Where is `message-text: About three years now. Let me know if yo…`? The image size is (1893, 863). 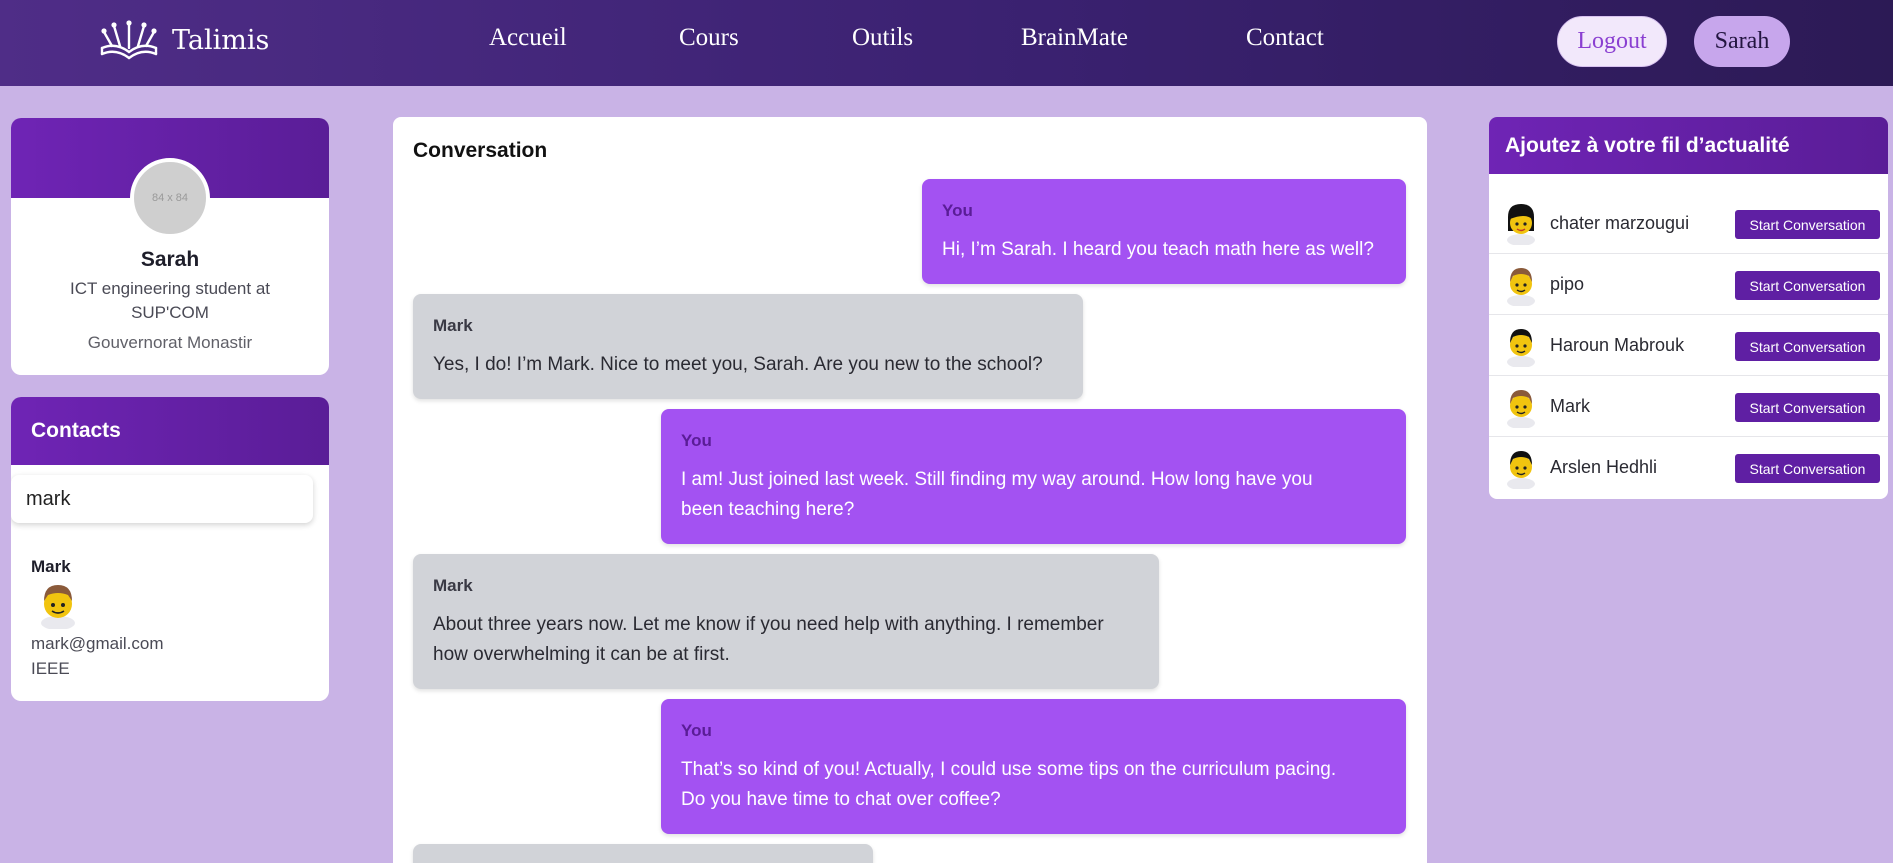
message-text: About three years now. Let me know if yo… is located at coordinates (768, 640).